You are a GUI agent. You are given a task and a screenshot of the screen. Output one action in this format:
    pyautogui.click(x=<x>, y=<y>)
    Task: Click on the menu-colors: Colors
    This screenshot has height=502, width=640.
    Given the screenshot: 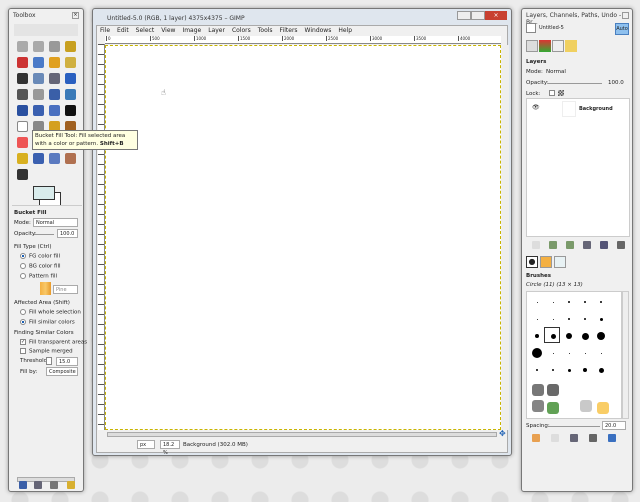 What is the action you would take?
    pyautogui.click(x=241, y=30)
    